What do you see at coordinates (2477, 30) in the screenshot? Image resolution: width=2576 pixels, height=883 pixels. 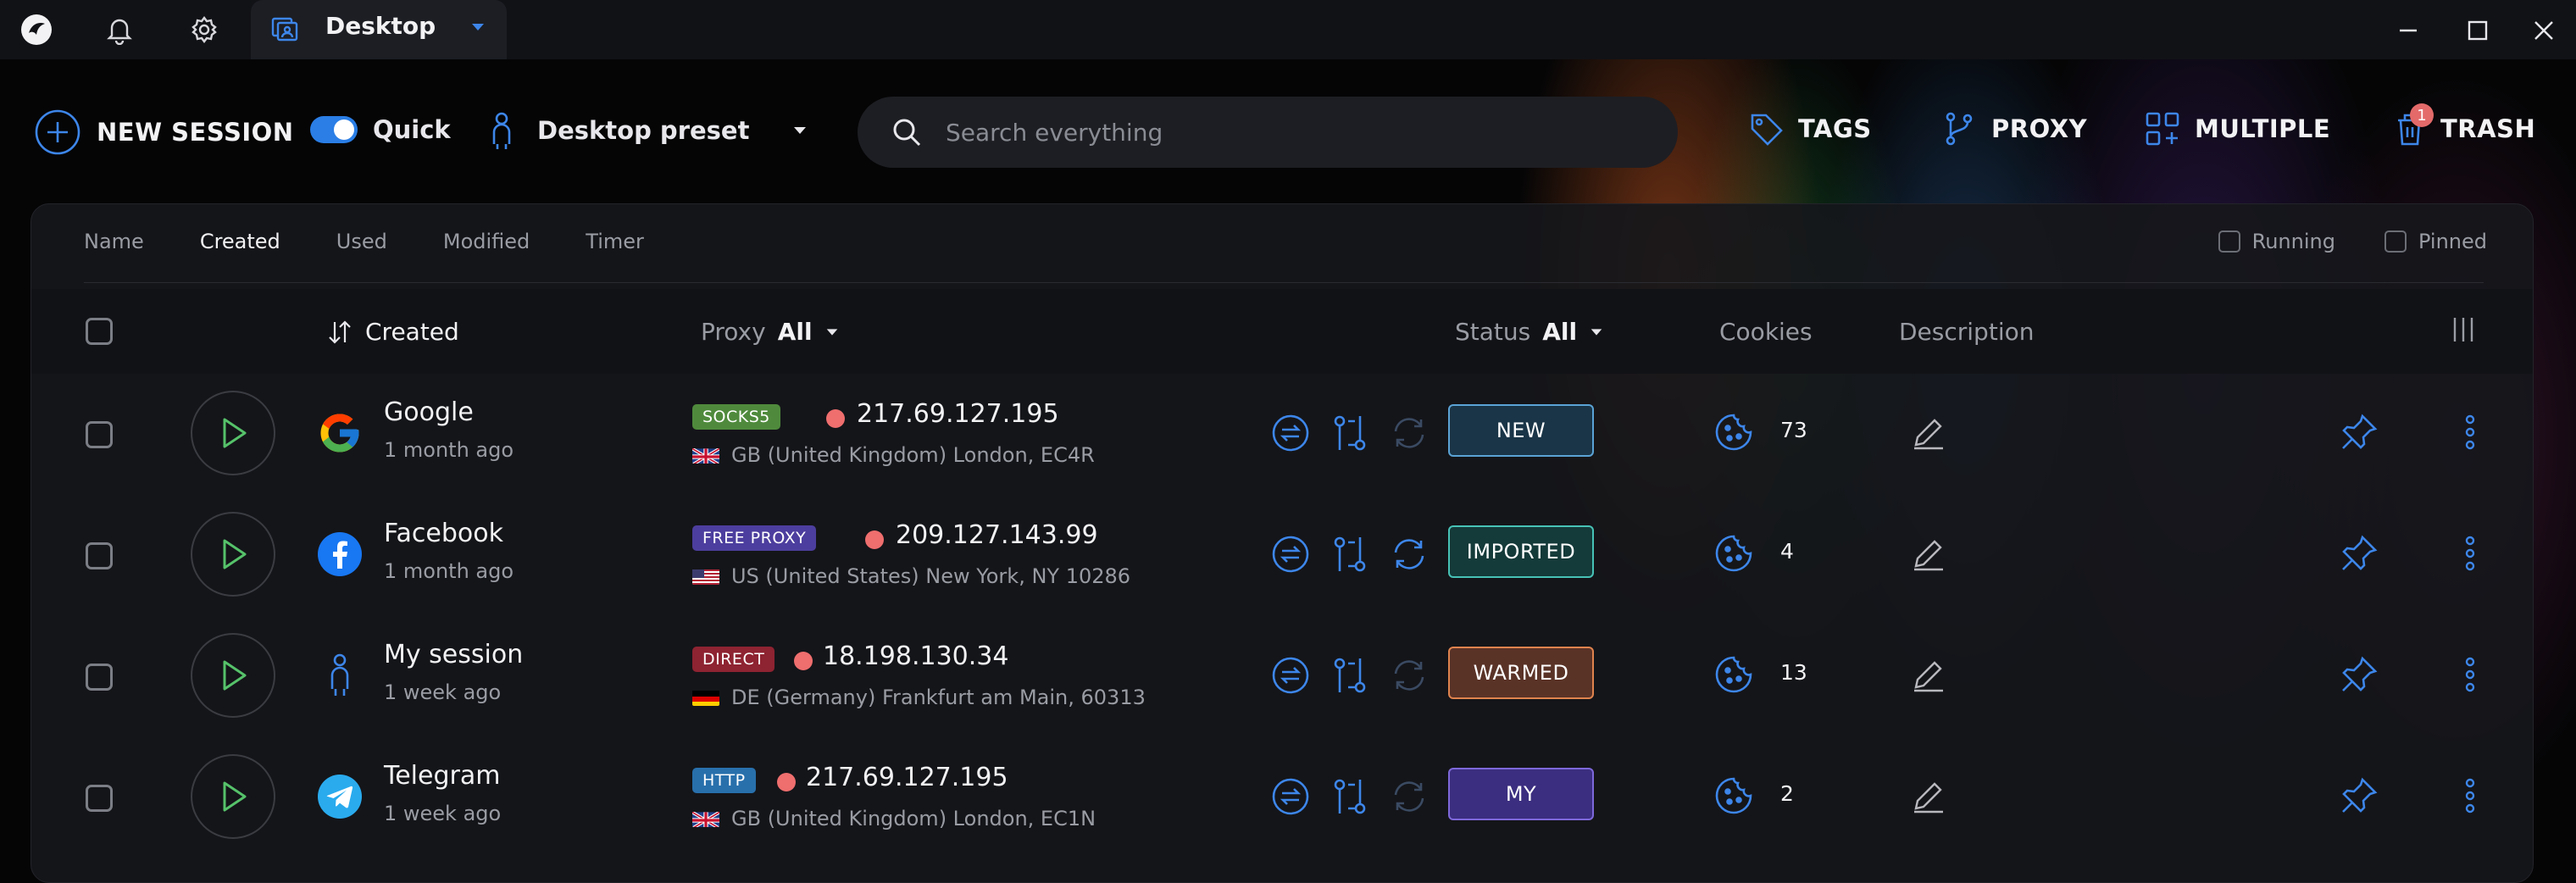 I see `maximize-button` at bounding box center [2477, 30].